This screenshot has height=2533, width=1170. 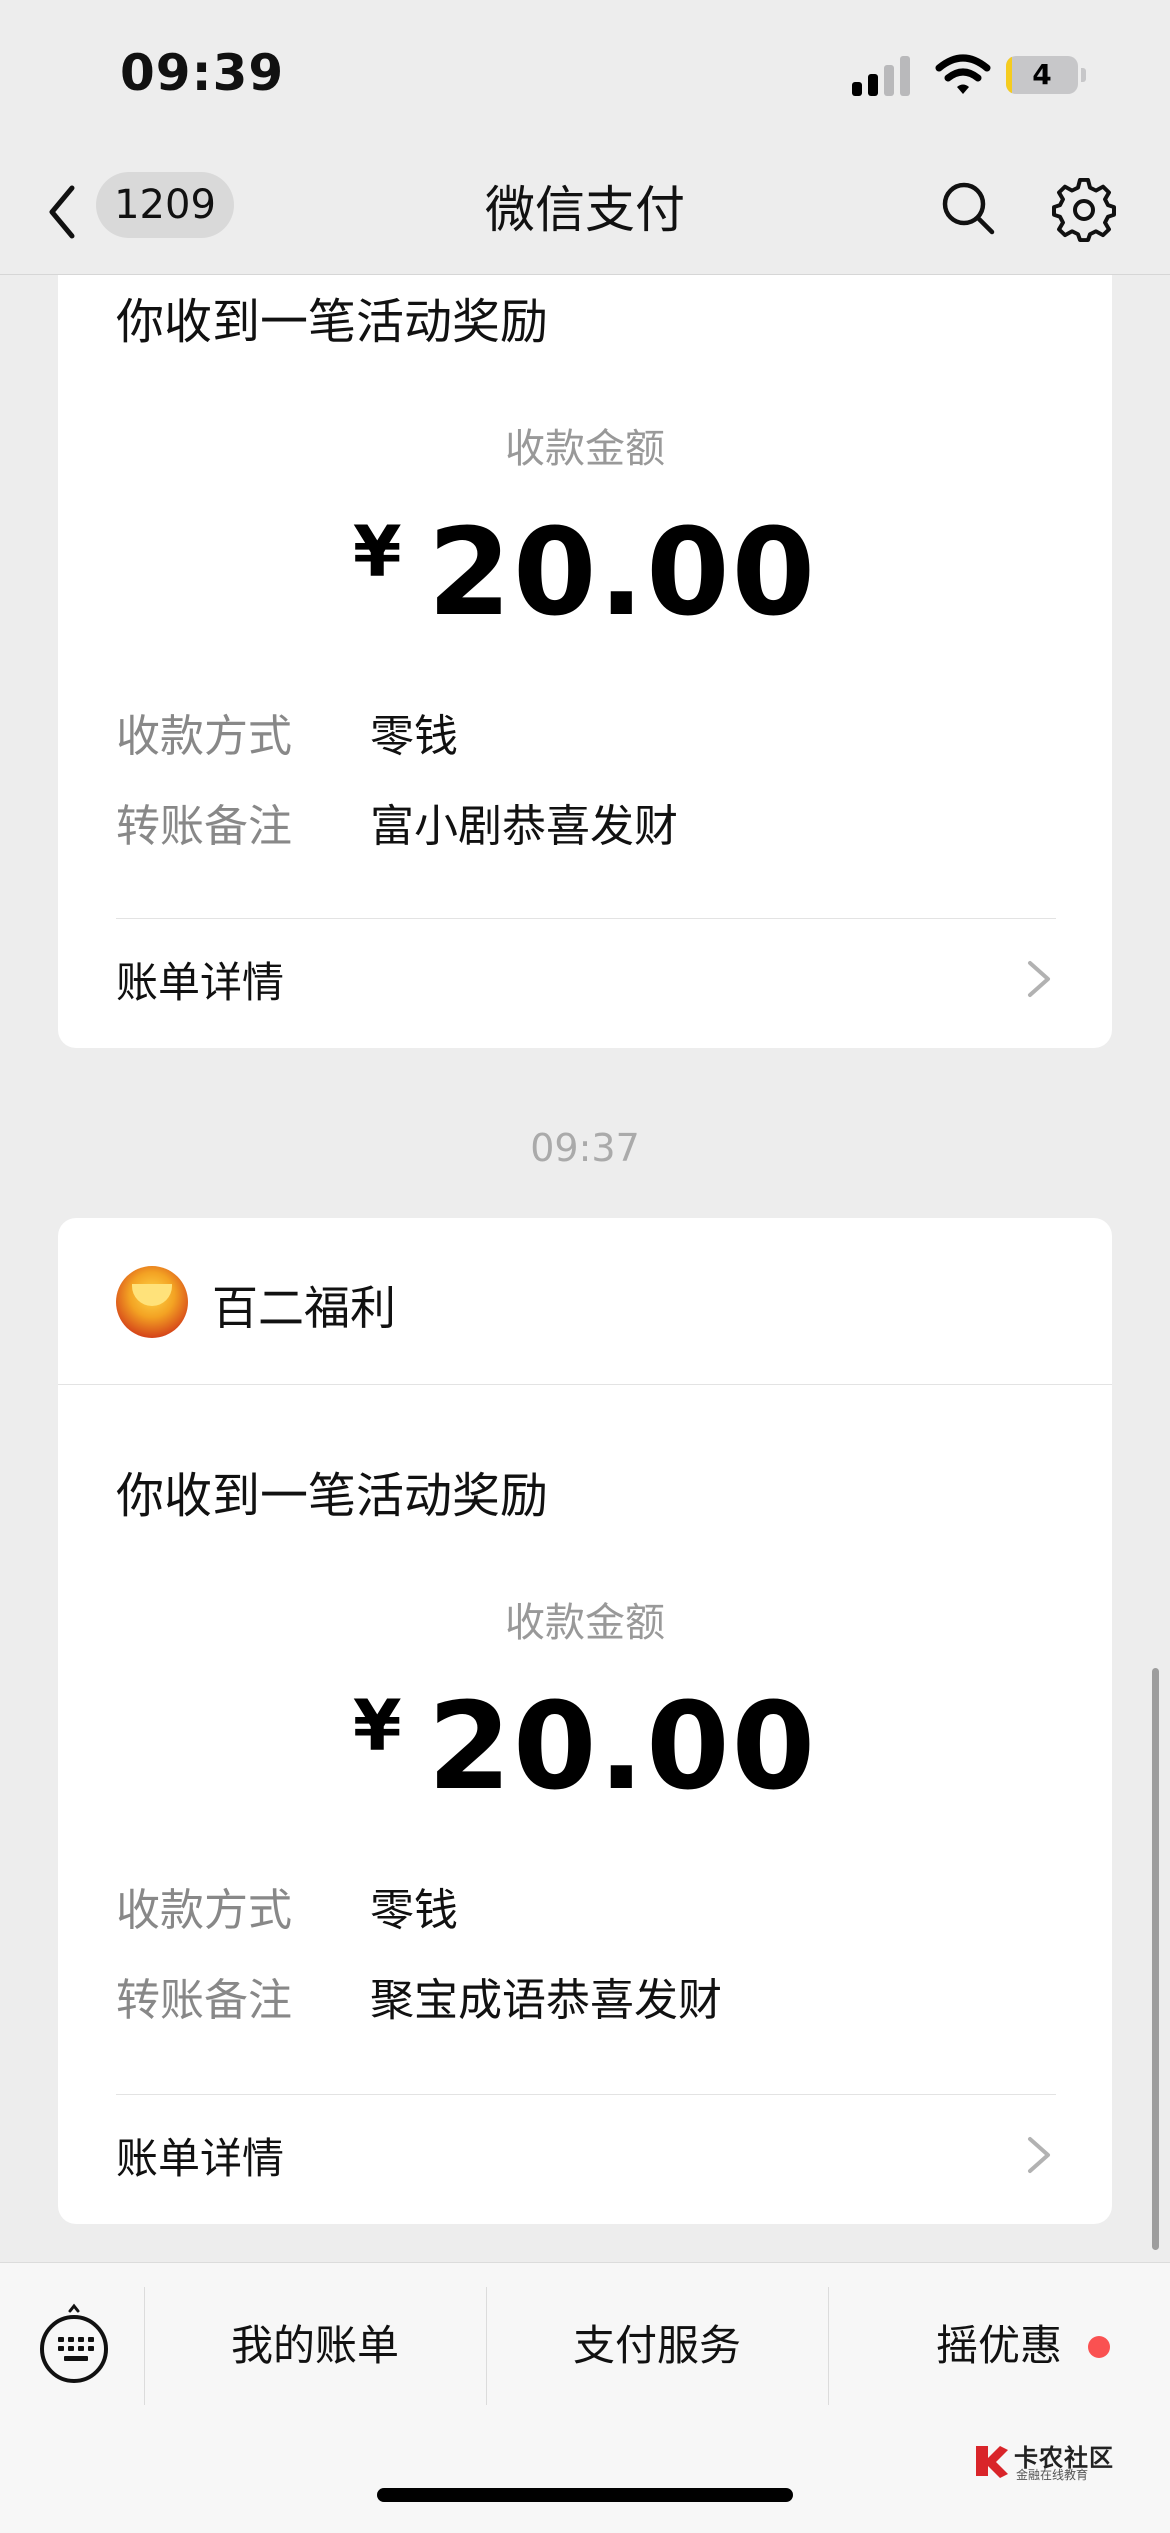 I want to click on settings-gear-icon, so click(x=1084, y=210).